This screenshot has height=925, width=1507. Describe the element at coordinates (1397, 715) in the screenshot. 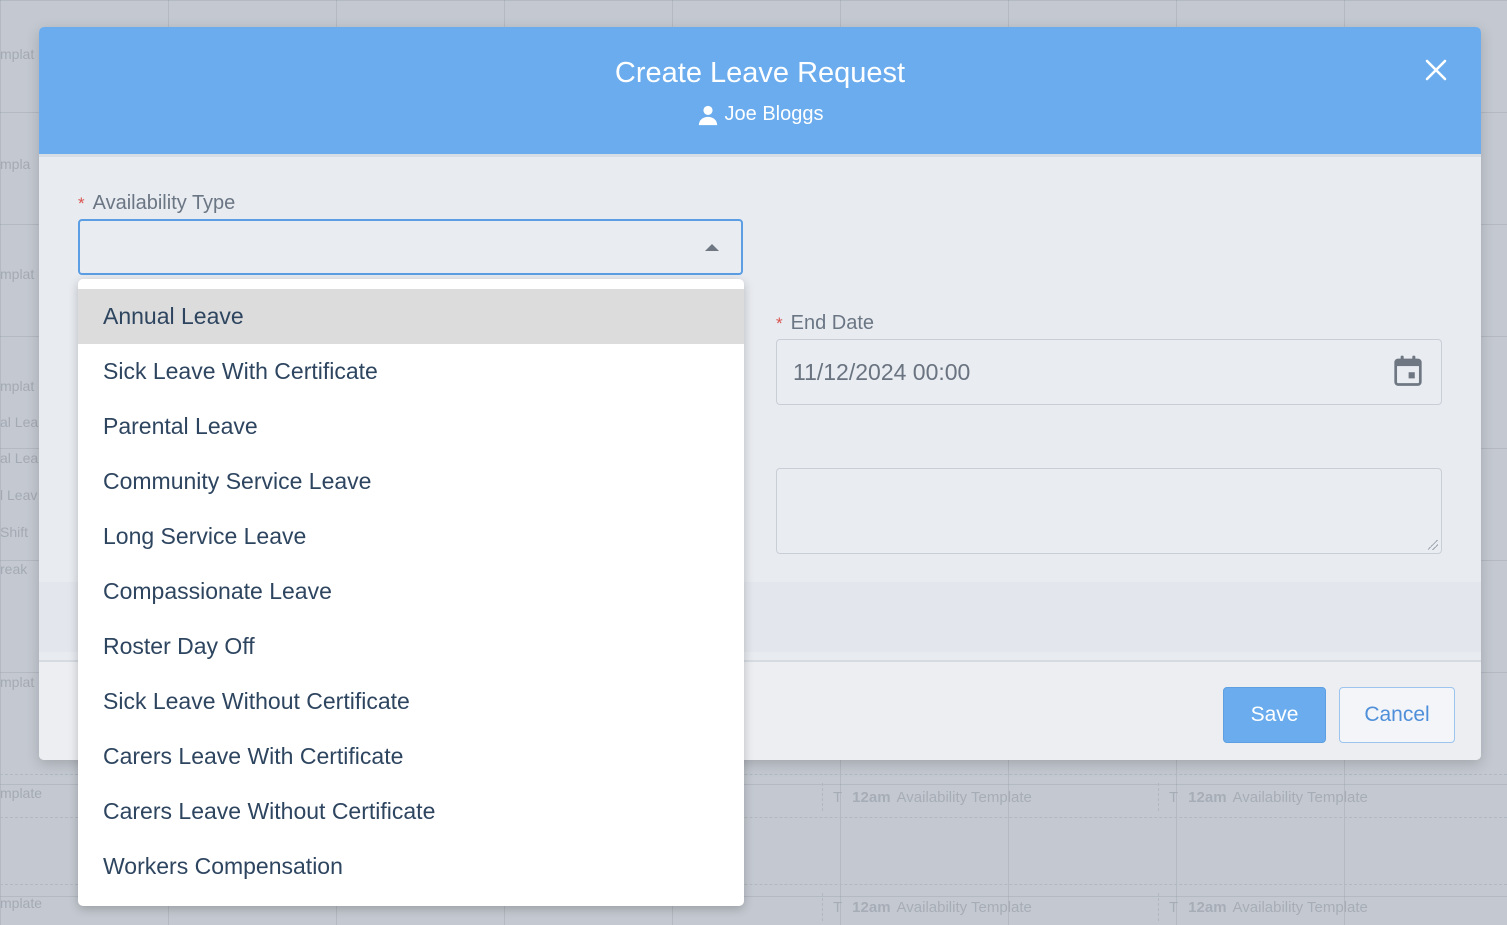

I see `cancel-button: Cancel` at that location.